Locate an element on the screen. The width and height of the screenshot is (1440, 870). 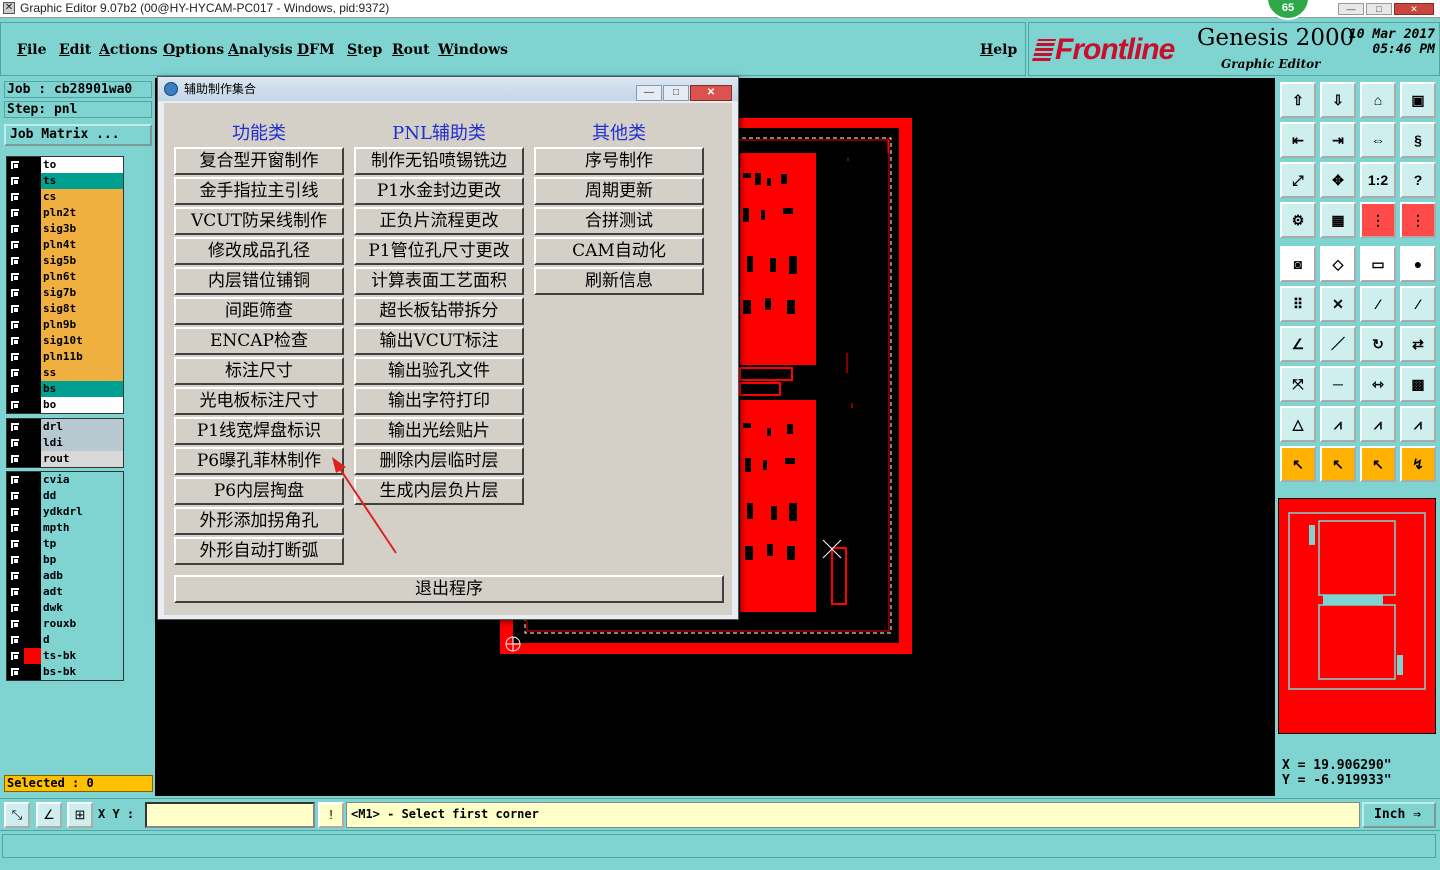
dim-icon: ⇿ is located at coordinates (1378, 384).